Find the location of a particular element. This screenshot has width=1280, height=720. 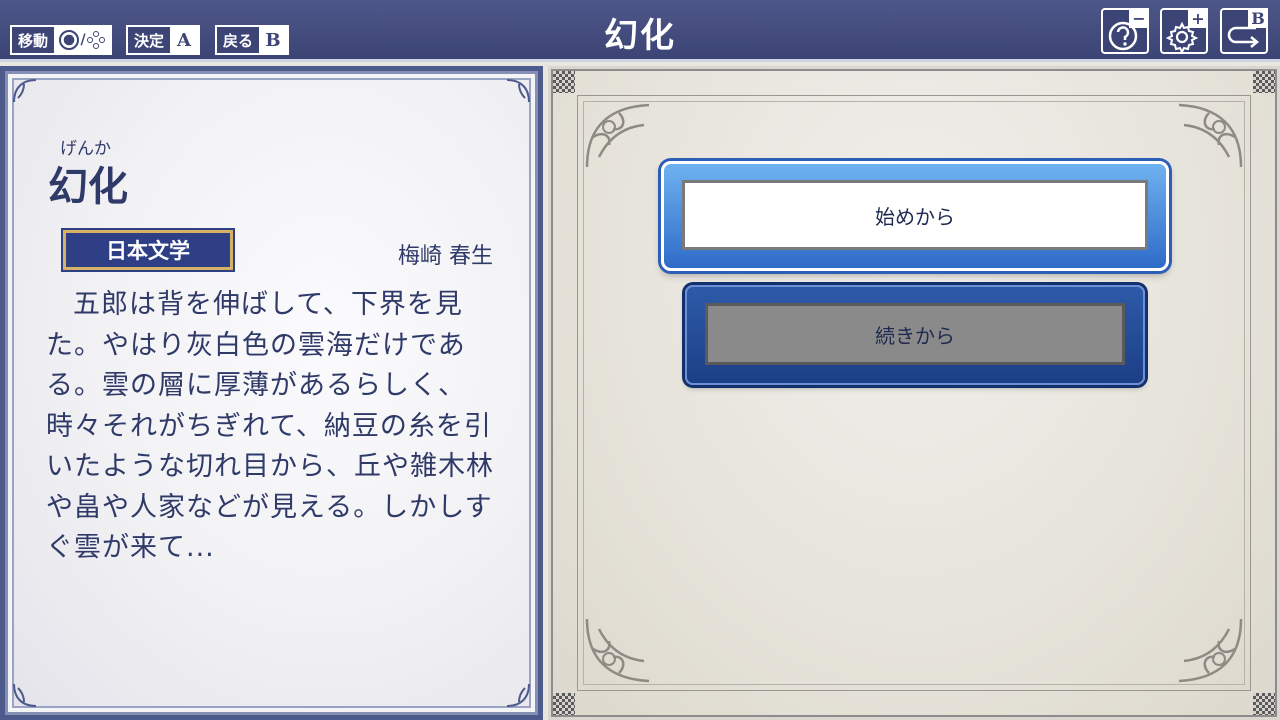

author-name: 梅崎 春生 is located at coordinates (445, 256).